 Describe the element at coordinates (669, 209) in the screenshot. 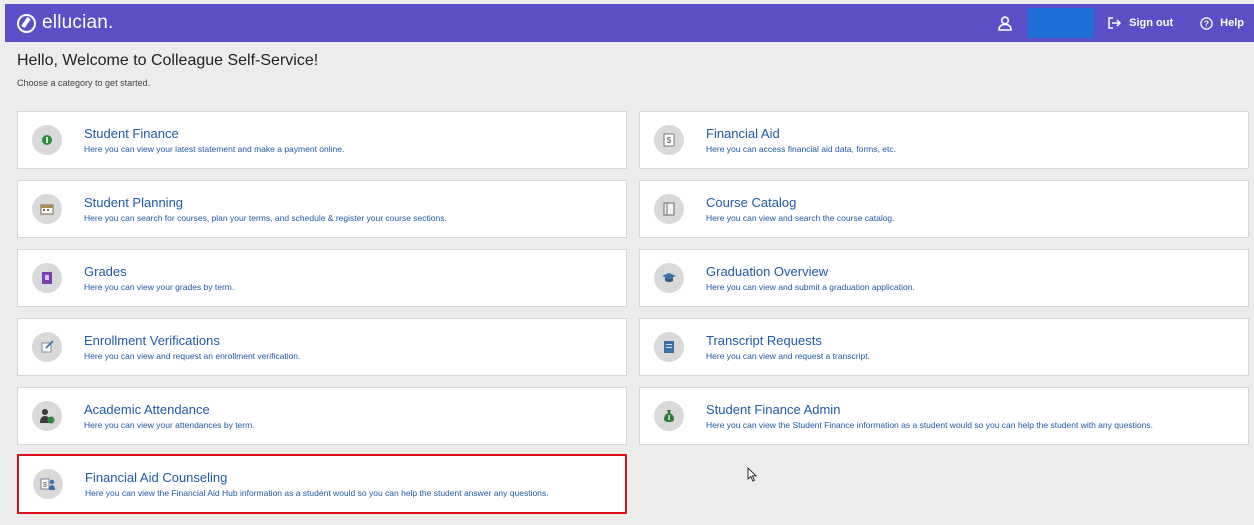

I see `book-icon` at that location.